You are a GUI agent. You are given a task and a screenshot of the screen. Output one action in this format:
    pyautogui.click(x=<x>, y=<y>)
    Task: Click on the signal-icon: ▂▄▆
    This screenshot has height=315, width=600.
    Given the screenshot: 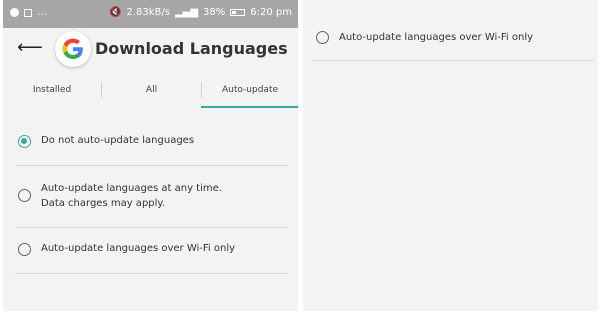 What is the action you would take?
    pyautogui.click(x=186, y=12)
    